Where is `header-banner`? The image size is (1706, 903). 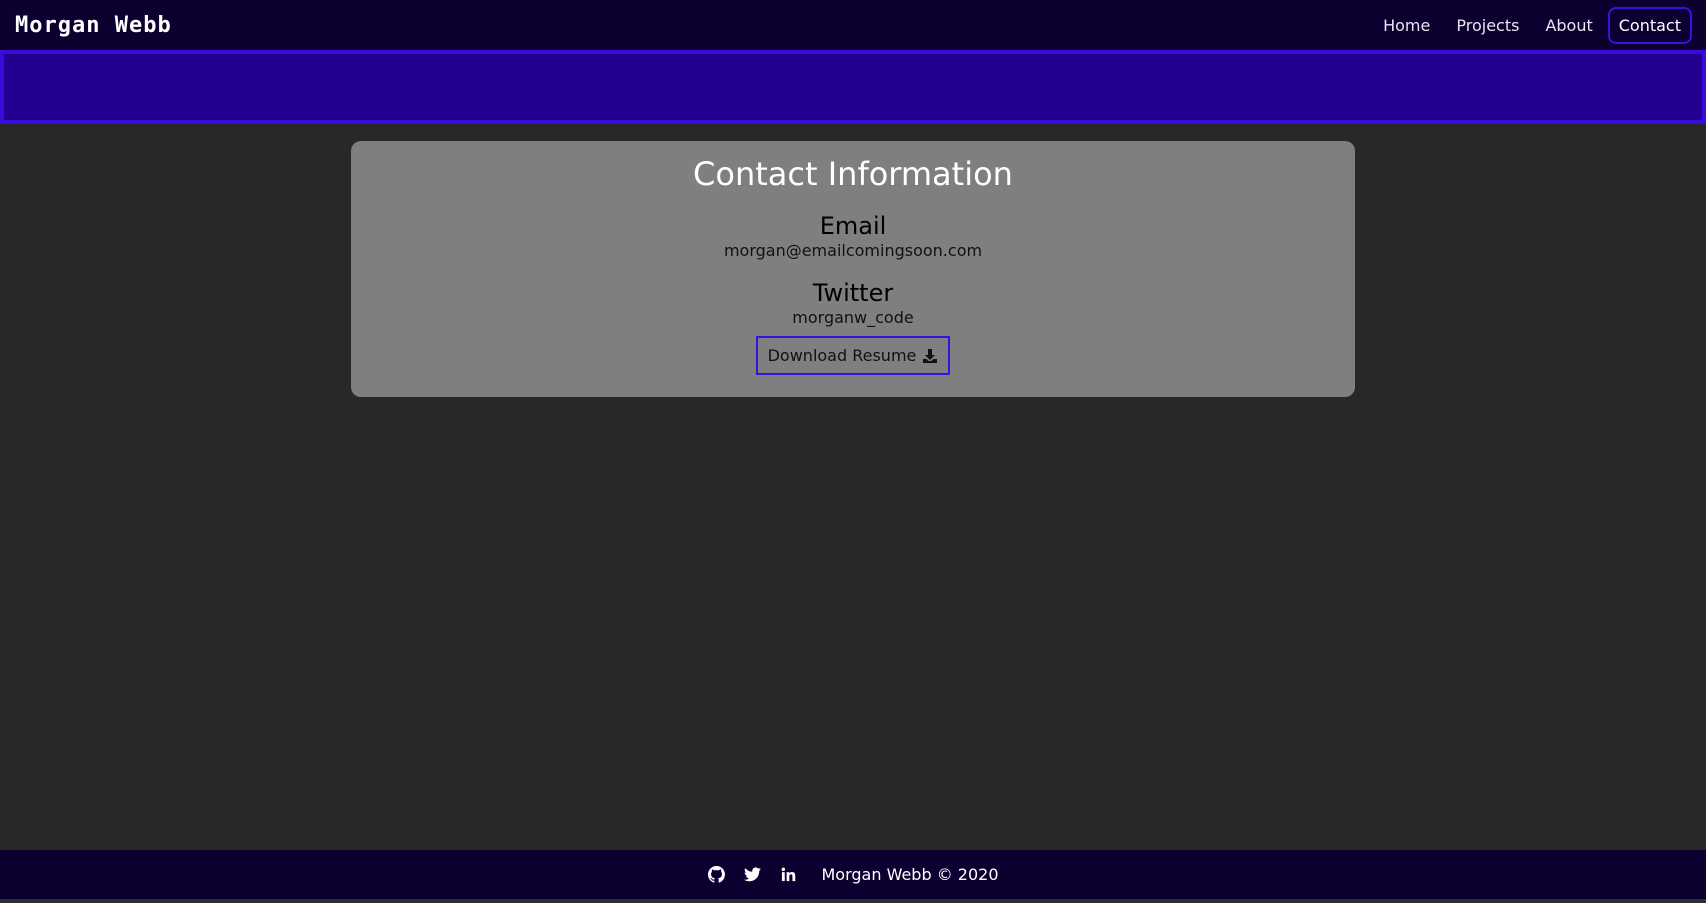
header-banner is located at coordinates (853, 87).